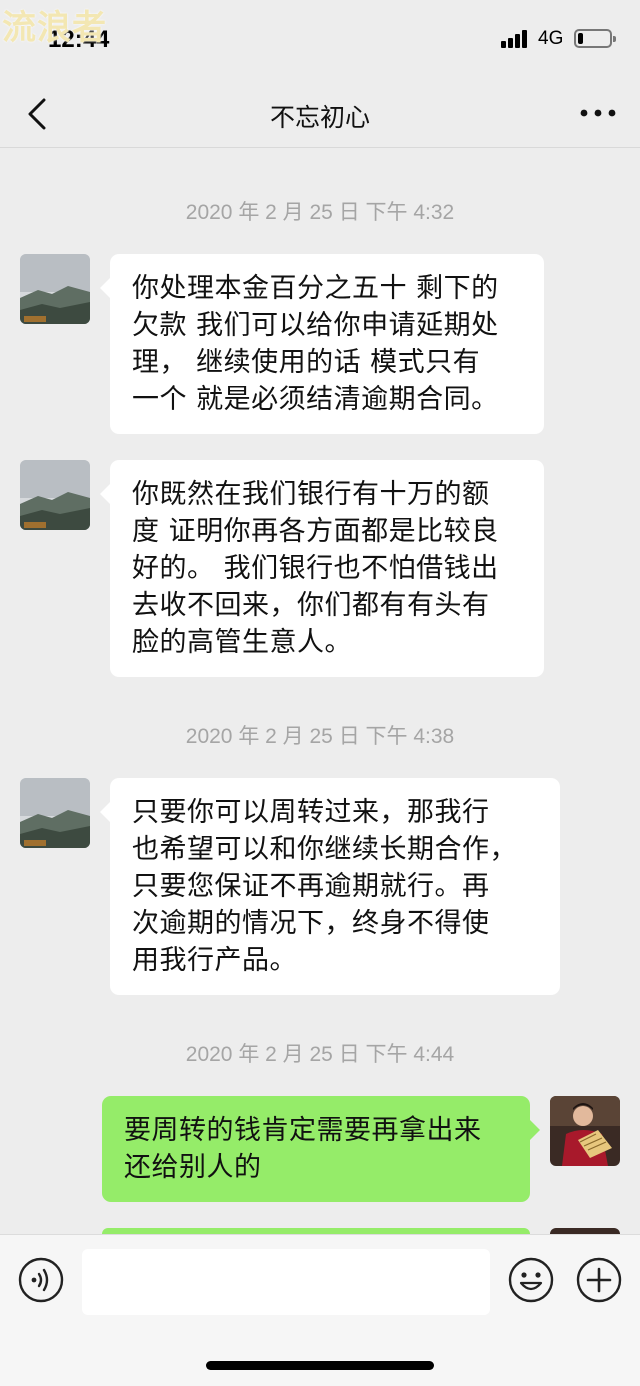 This screenshot has height=1386, width=640. I want to click on message-text-line: 好的。 我们银行也不怕借钱出, so click(315, 568).